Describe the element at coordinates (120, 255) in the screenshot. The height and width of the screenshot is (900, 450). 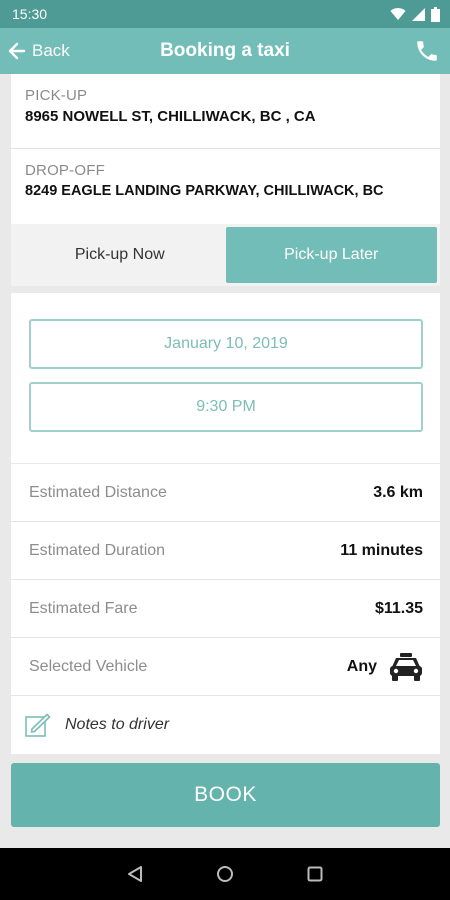
I see `pickup-now-button: Pick-up Now` at that location.